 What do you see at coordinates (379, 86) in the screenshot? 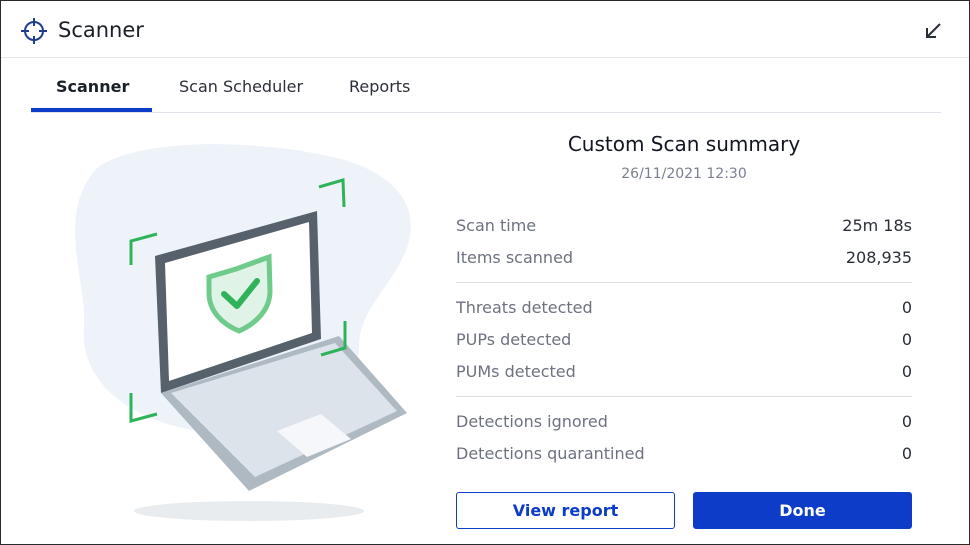
I see `tab-reports: Reports` at bounding box center [379, 86].